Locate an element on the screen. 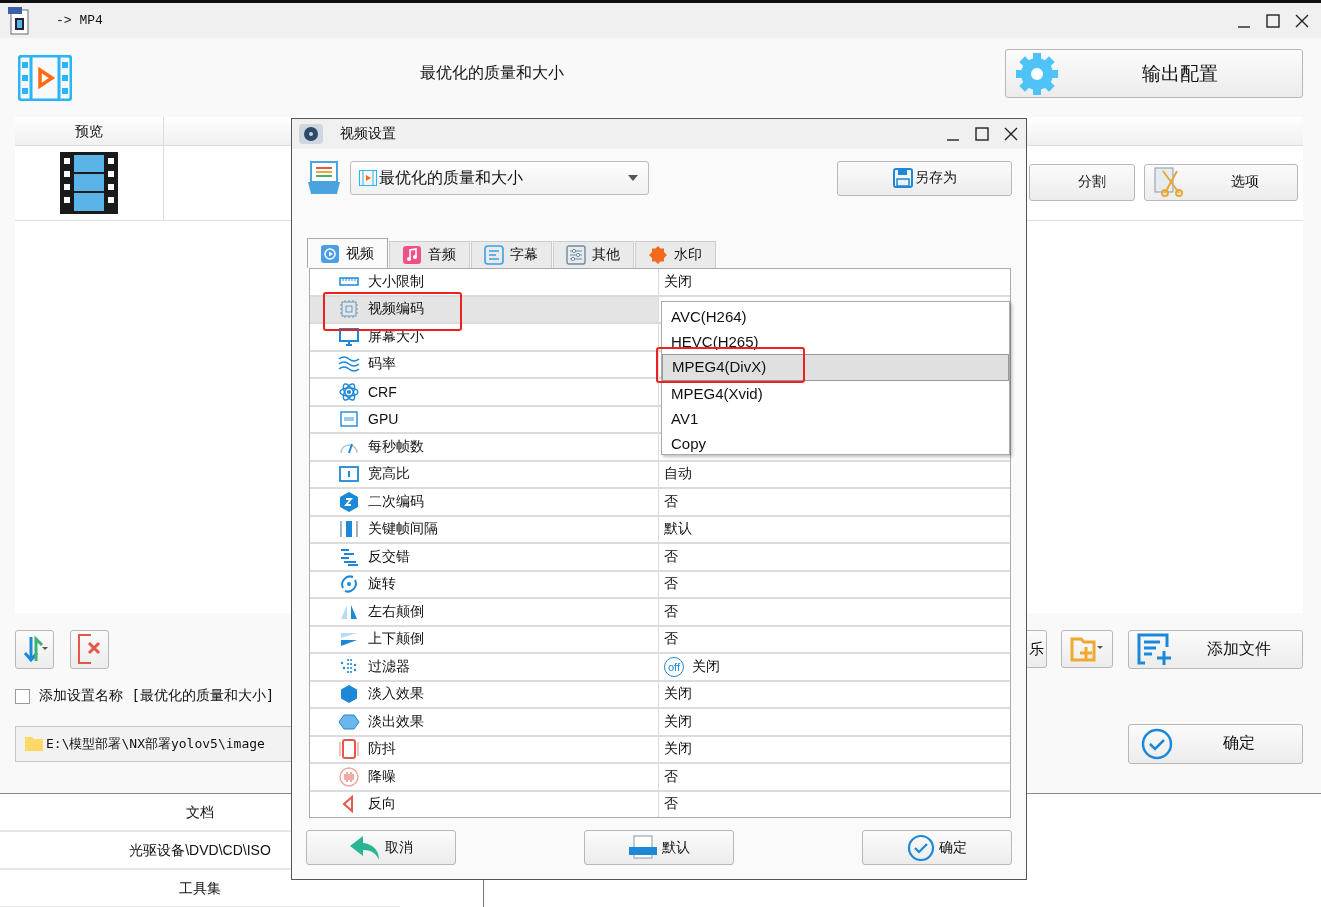 This screenshot has height=907, width=1321. sort-button is located at coordinates (34, 649).